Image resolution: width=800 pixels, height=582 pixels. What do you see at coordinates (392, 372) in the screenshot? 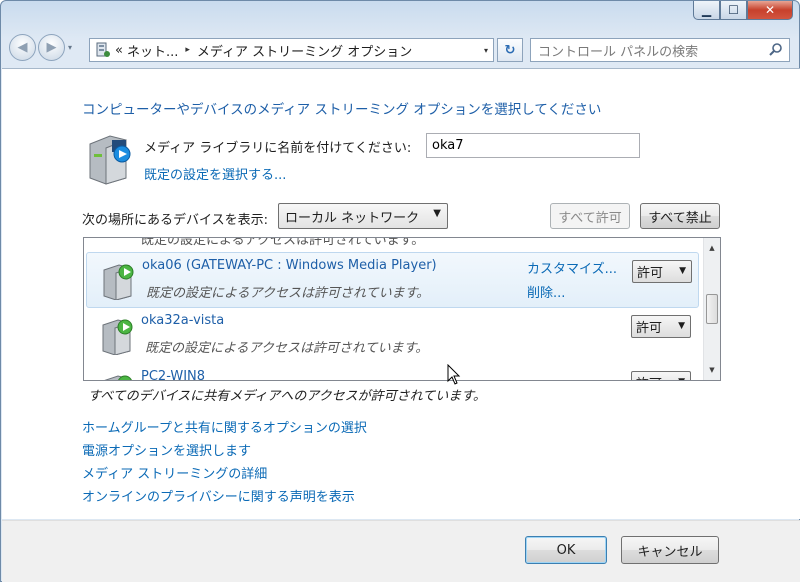
I see `device-row-pc2-win8: PC2-WIN8 許可 ▼` at bounding box center [392, 372].